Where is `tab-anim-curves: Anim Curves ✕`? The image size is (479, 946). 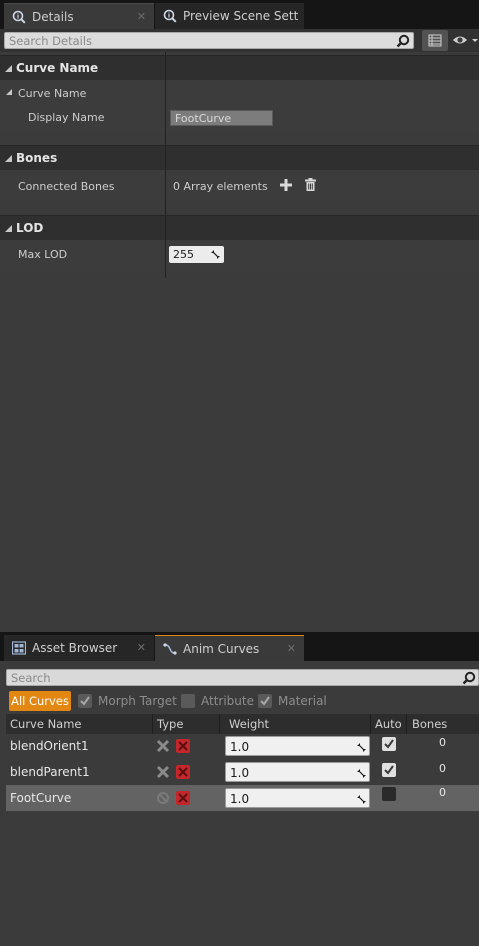
tab-anim-curves: Anim Curves ✕ is located at coordinates (229, 648).